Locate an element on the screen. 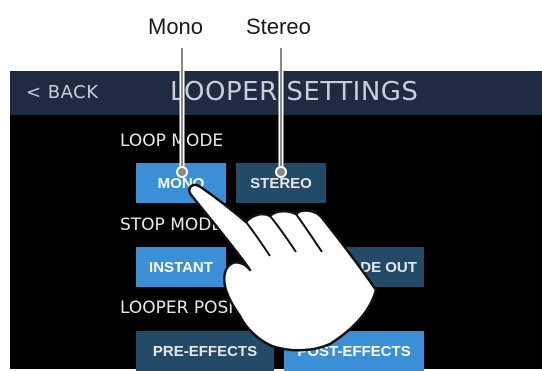 This screenshot has width=542, height=371. stereo-button: STEREO is located at coordinates (281, 183).